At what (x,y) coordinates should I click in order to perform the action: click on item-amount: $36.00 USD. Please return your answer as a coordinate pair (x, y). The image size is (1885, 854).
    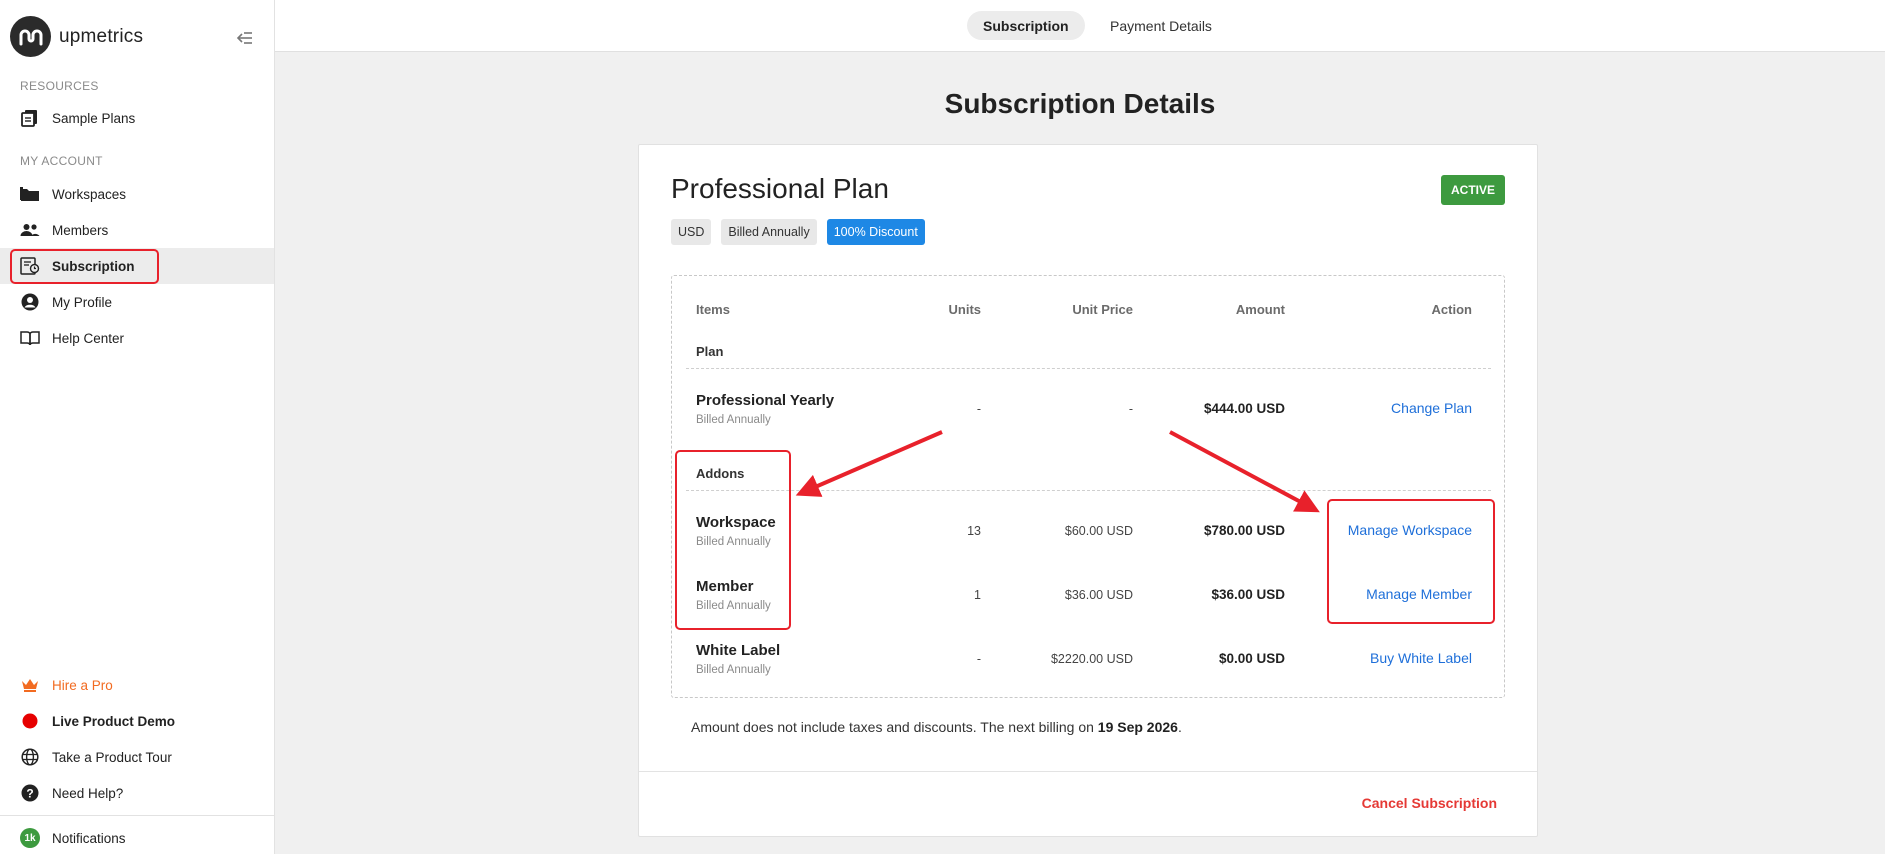
    Looking at the image, I should click on (1248, 594).